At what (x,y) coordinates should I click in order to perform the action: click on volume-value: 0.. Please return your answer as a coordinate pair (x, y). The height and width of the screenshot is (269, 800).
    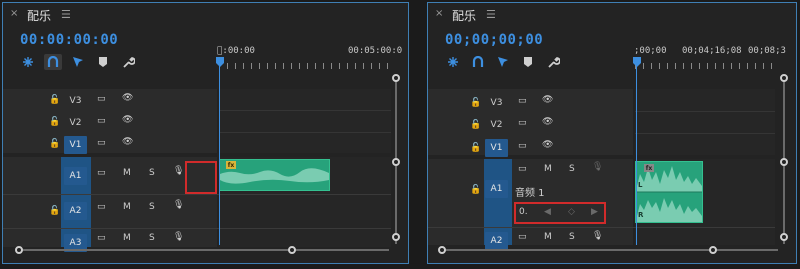
    Looking at the image, I should click on (523, 212).